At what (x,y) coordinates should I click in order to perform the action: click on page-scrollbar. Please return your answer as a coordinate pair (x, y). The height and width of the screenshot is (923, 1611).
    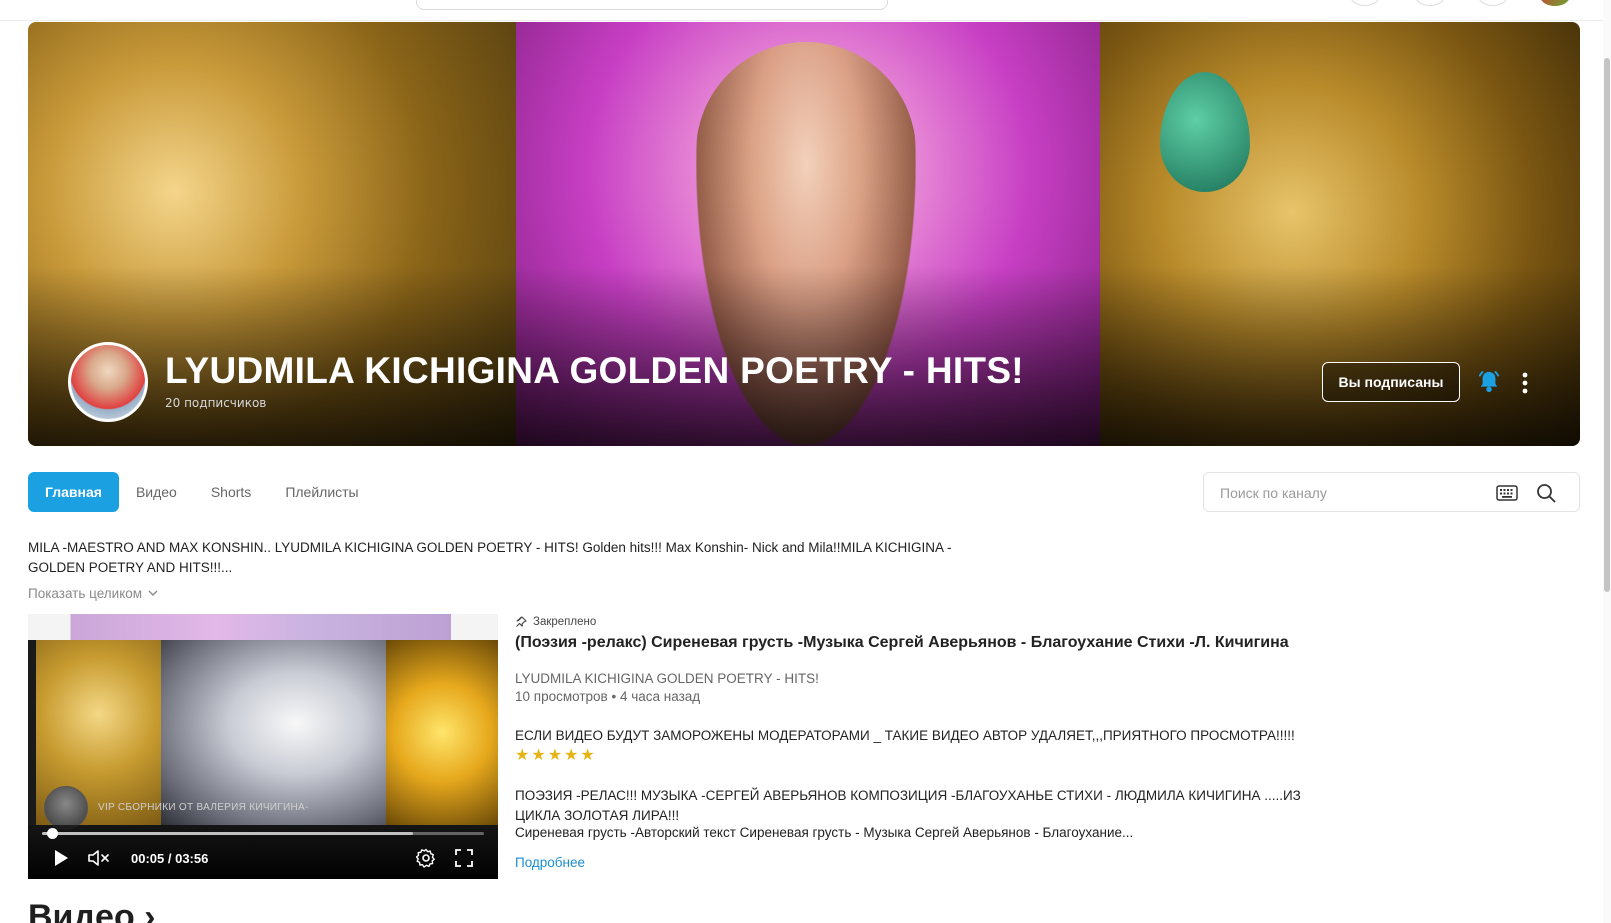
    Looking at the image, I should click on (1607, 461).